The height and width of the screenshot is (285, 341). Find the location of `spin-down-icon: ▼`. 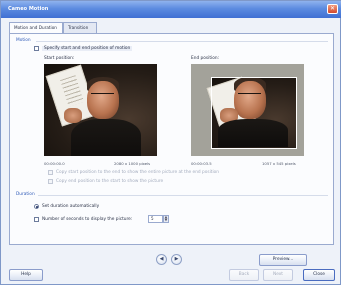

spin-down-icon: ▼ is located at coordinates (166, 220).